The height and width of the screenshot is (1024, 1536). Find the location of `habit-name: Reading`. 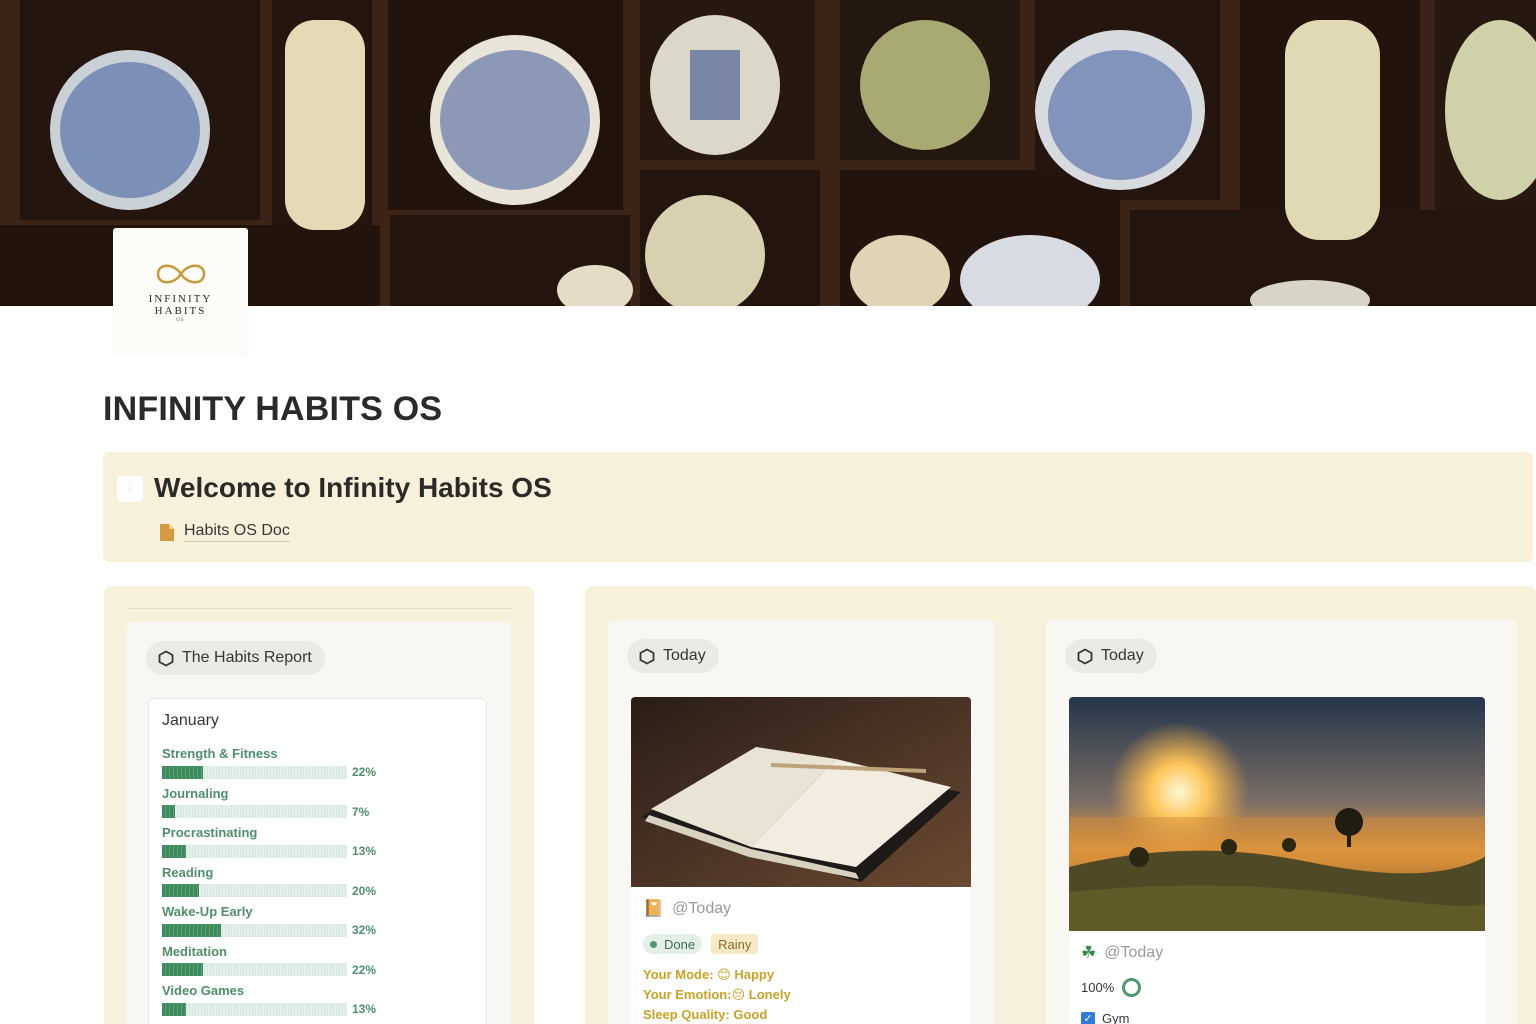

habit-name: Reading is located at coordinates (188, 872).